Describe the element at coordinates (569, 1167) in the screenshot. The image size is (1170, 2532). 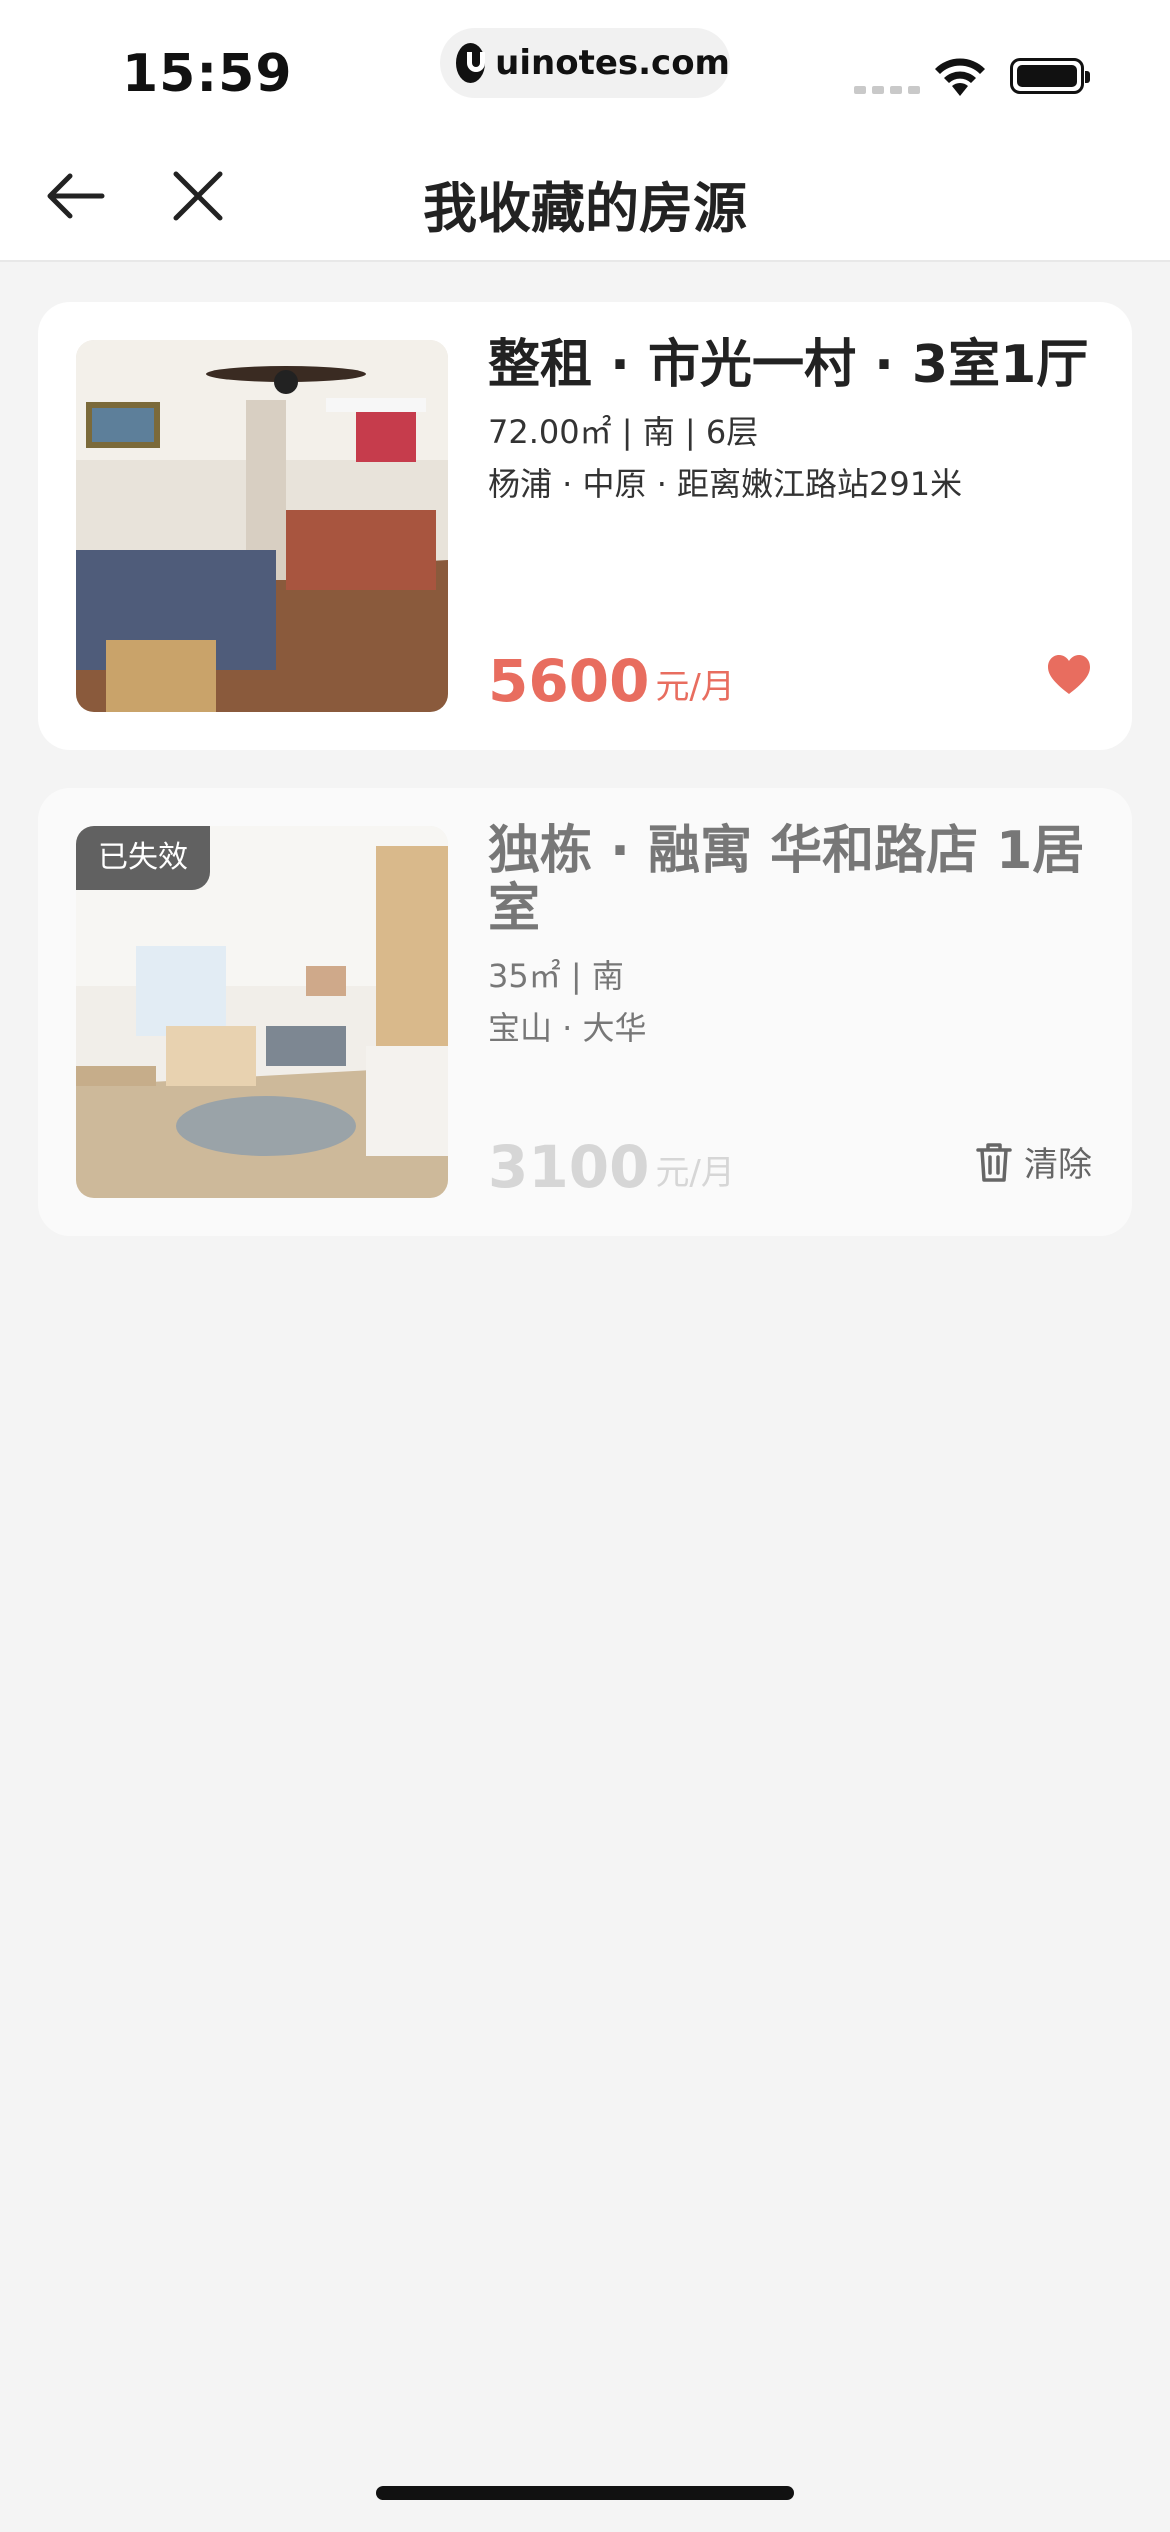
I see `listing-price: 3100` at that location.